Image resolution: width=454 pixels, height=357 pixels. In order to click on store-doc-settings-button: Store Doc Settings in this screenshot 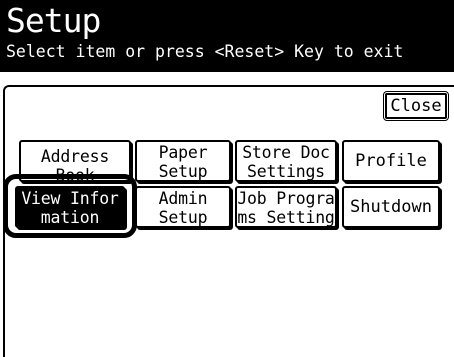, I will do `click(286, 161)`.